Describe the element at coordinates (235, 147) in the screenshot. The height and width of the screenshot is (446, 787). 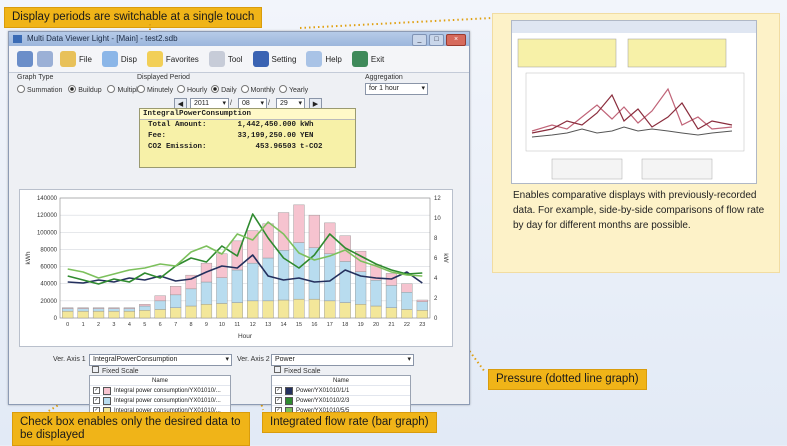
I see `summary-row: CO2 Emission: 453.96503 t-CO2` at that location.